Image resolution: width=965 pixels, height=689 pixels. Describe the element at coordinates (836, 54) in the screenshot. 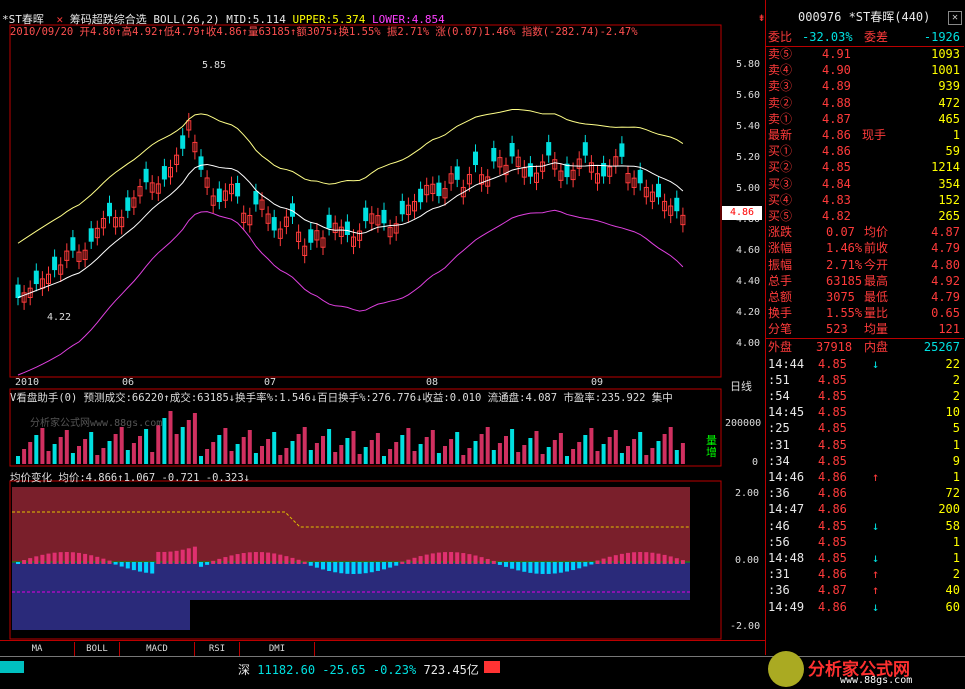

I see `quote-price: 4.91` at that location.